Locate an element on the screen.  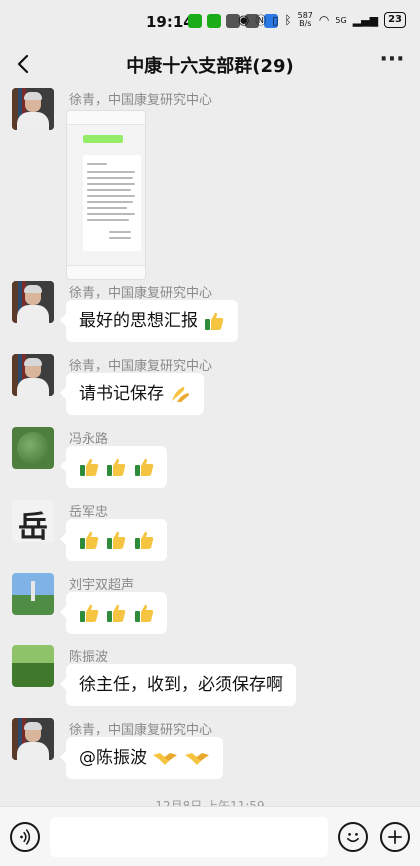
voice-input-icon is located at coordinates (25, 837).